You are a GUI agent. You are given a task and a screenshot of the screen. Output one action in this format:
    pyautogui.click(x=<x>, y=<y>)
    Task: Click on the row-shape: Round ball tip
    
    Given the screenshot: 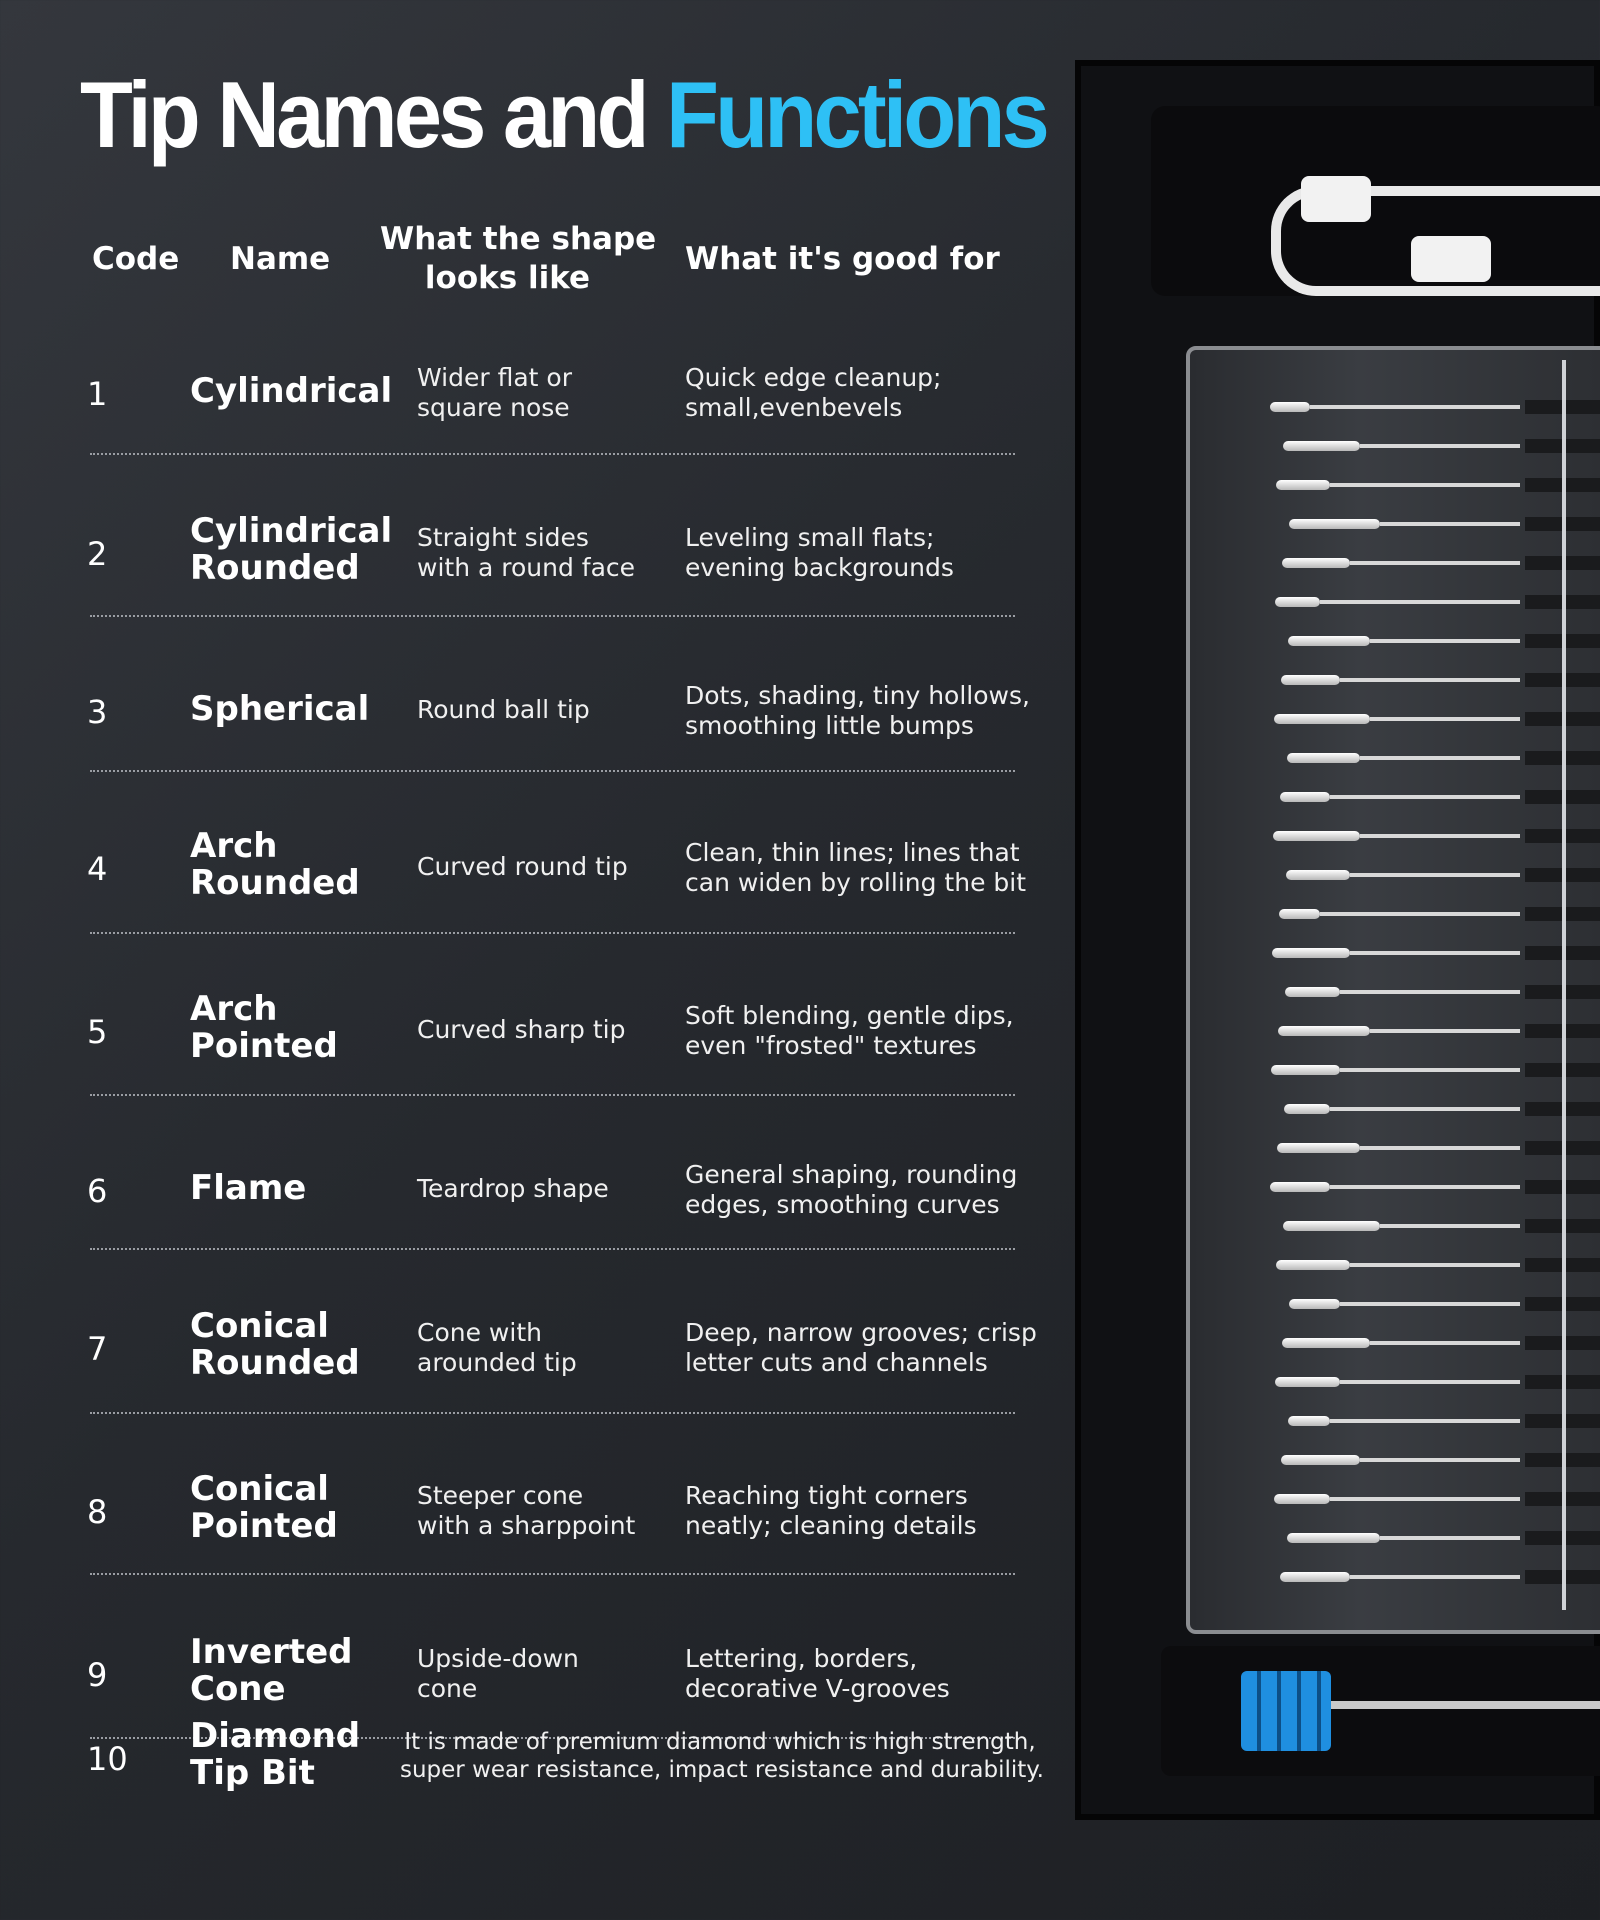 What is the action you would take?
    pyautogui.click(x=532, y=710)
    